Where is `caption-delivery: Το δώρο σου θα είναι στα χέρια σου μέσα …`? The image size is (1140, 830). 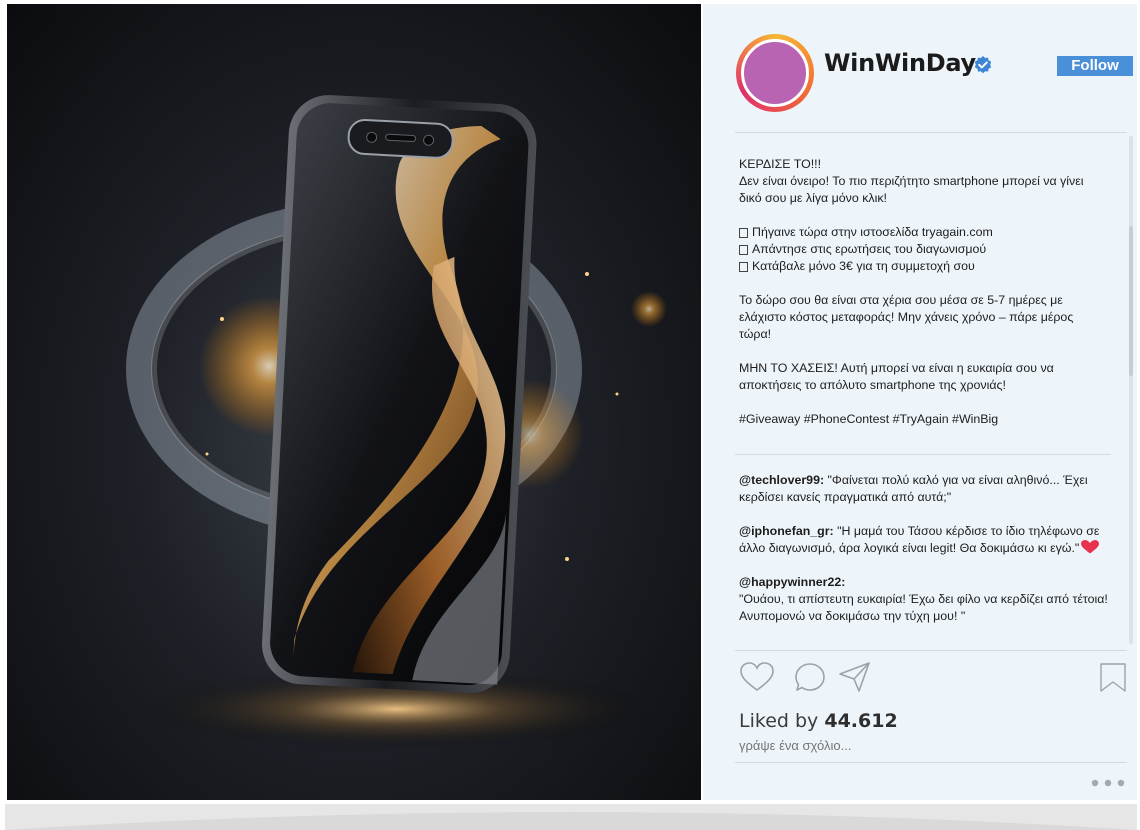 caption-delivery: Το δώρο σου θα είναι στα χέρια σου μέσα … is located at coordinates (906, 317).